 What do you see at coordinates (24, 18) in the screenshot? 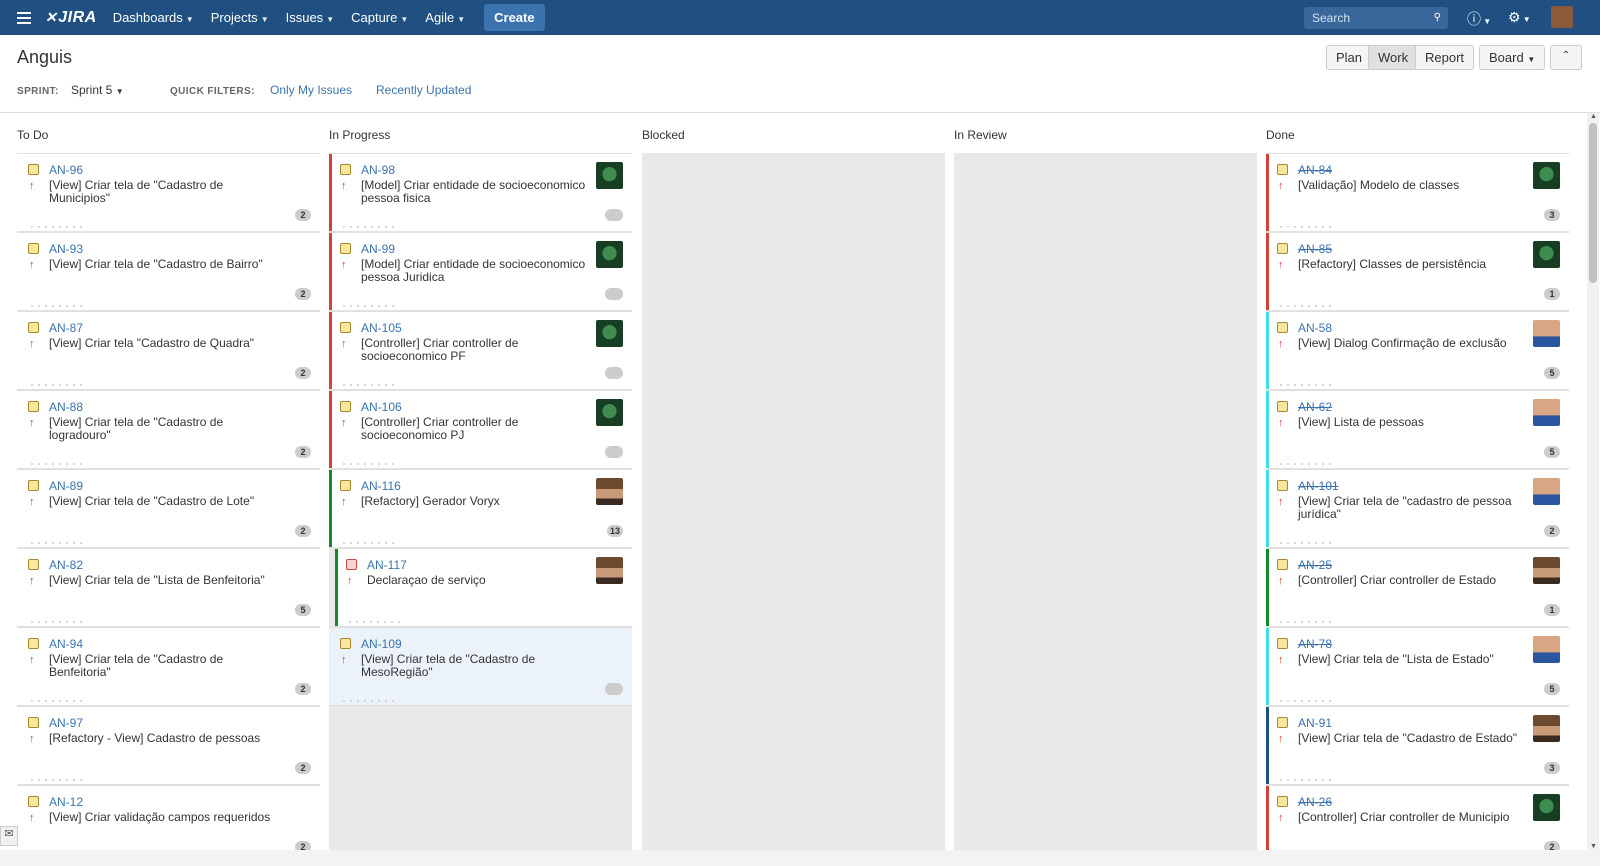
I see `menu-icon` at bounding box center [24, 18].